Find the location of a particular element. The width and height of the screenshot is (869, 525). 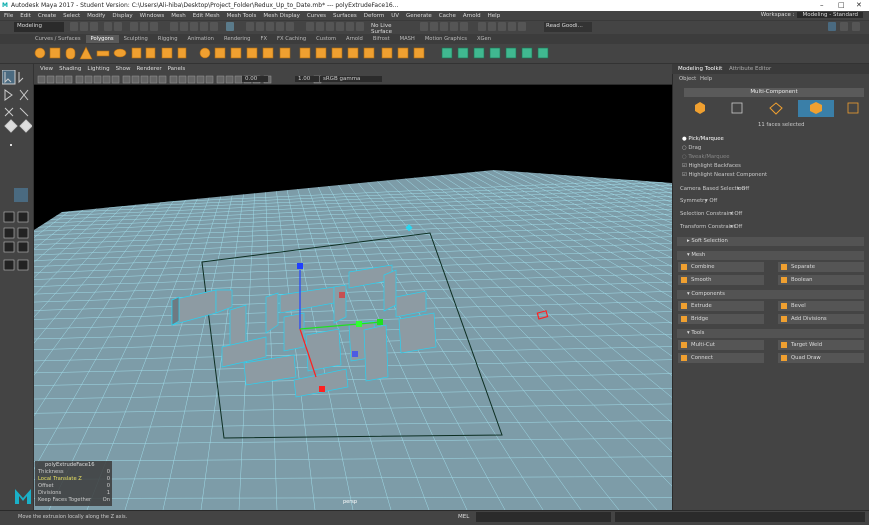

vp-menu-lighting: Lighting is located at coordinates (98, 69).